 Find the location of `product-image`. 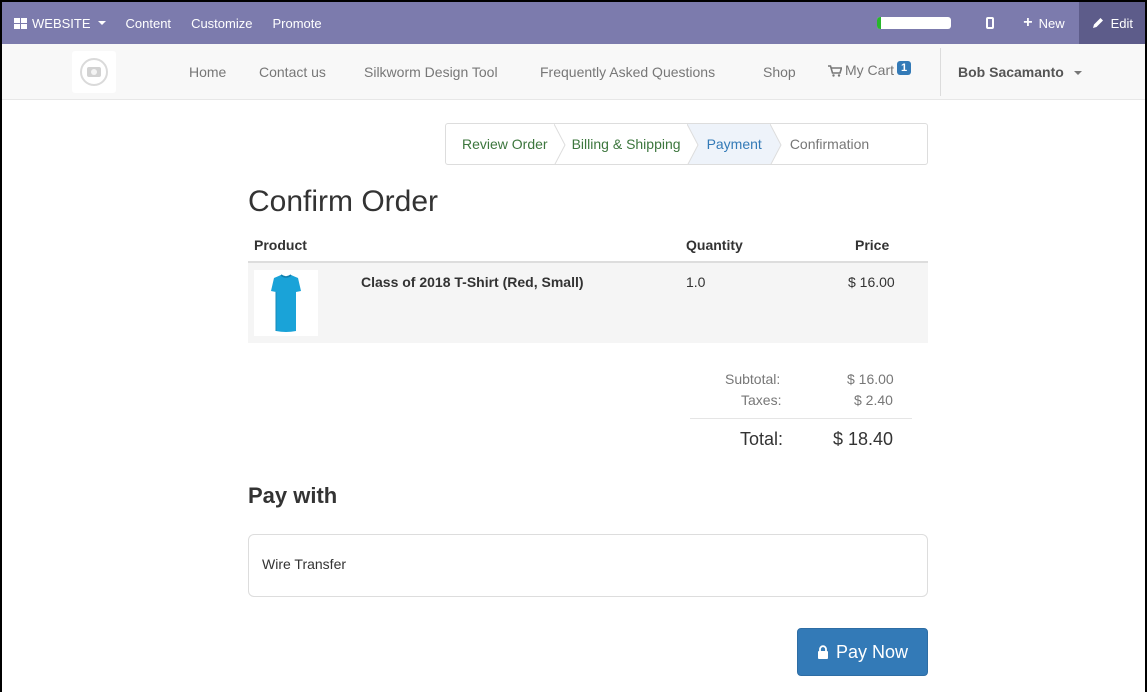

product-image is located at coordinates (286, 303).